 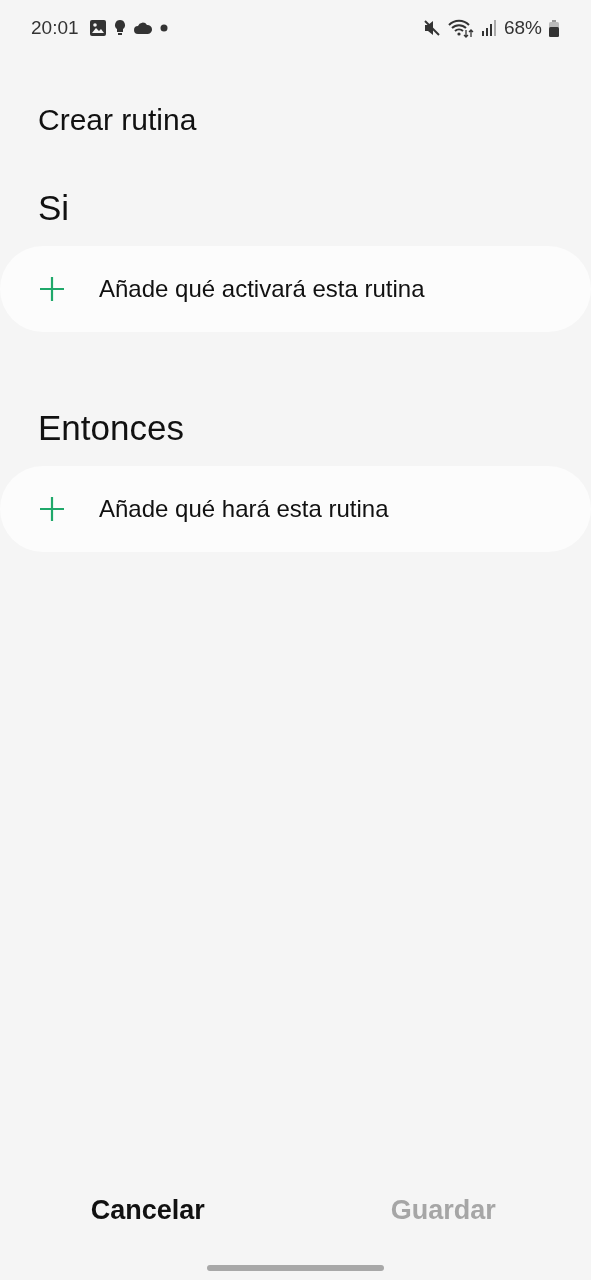 What do you see at coordinates (431, 28) in the screenshot?
I see `mute-icon` at bounding box center [431, 28].